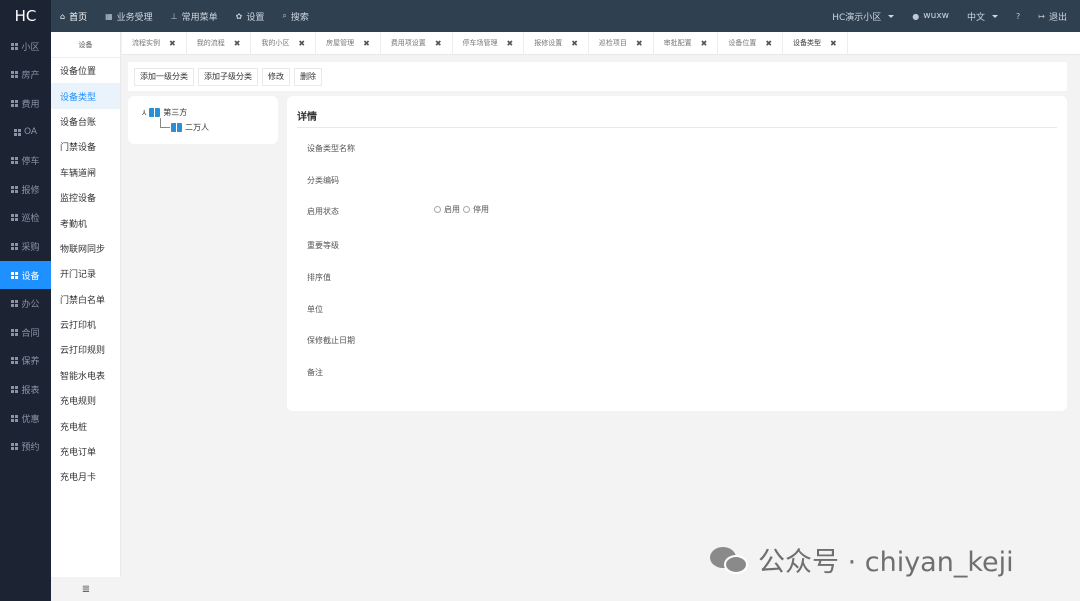  I want to click on search-icon: ⌕, so click(284, 15).